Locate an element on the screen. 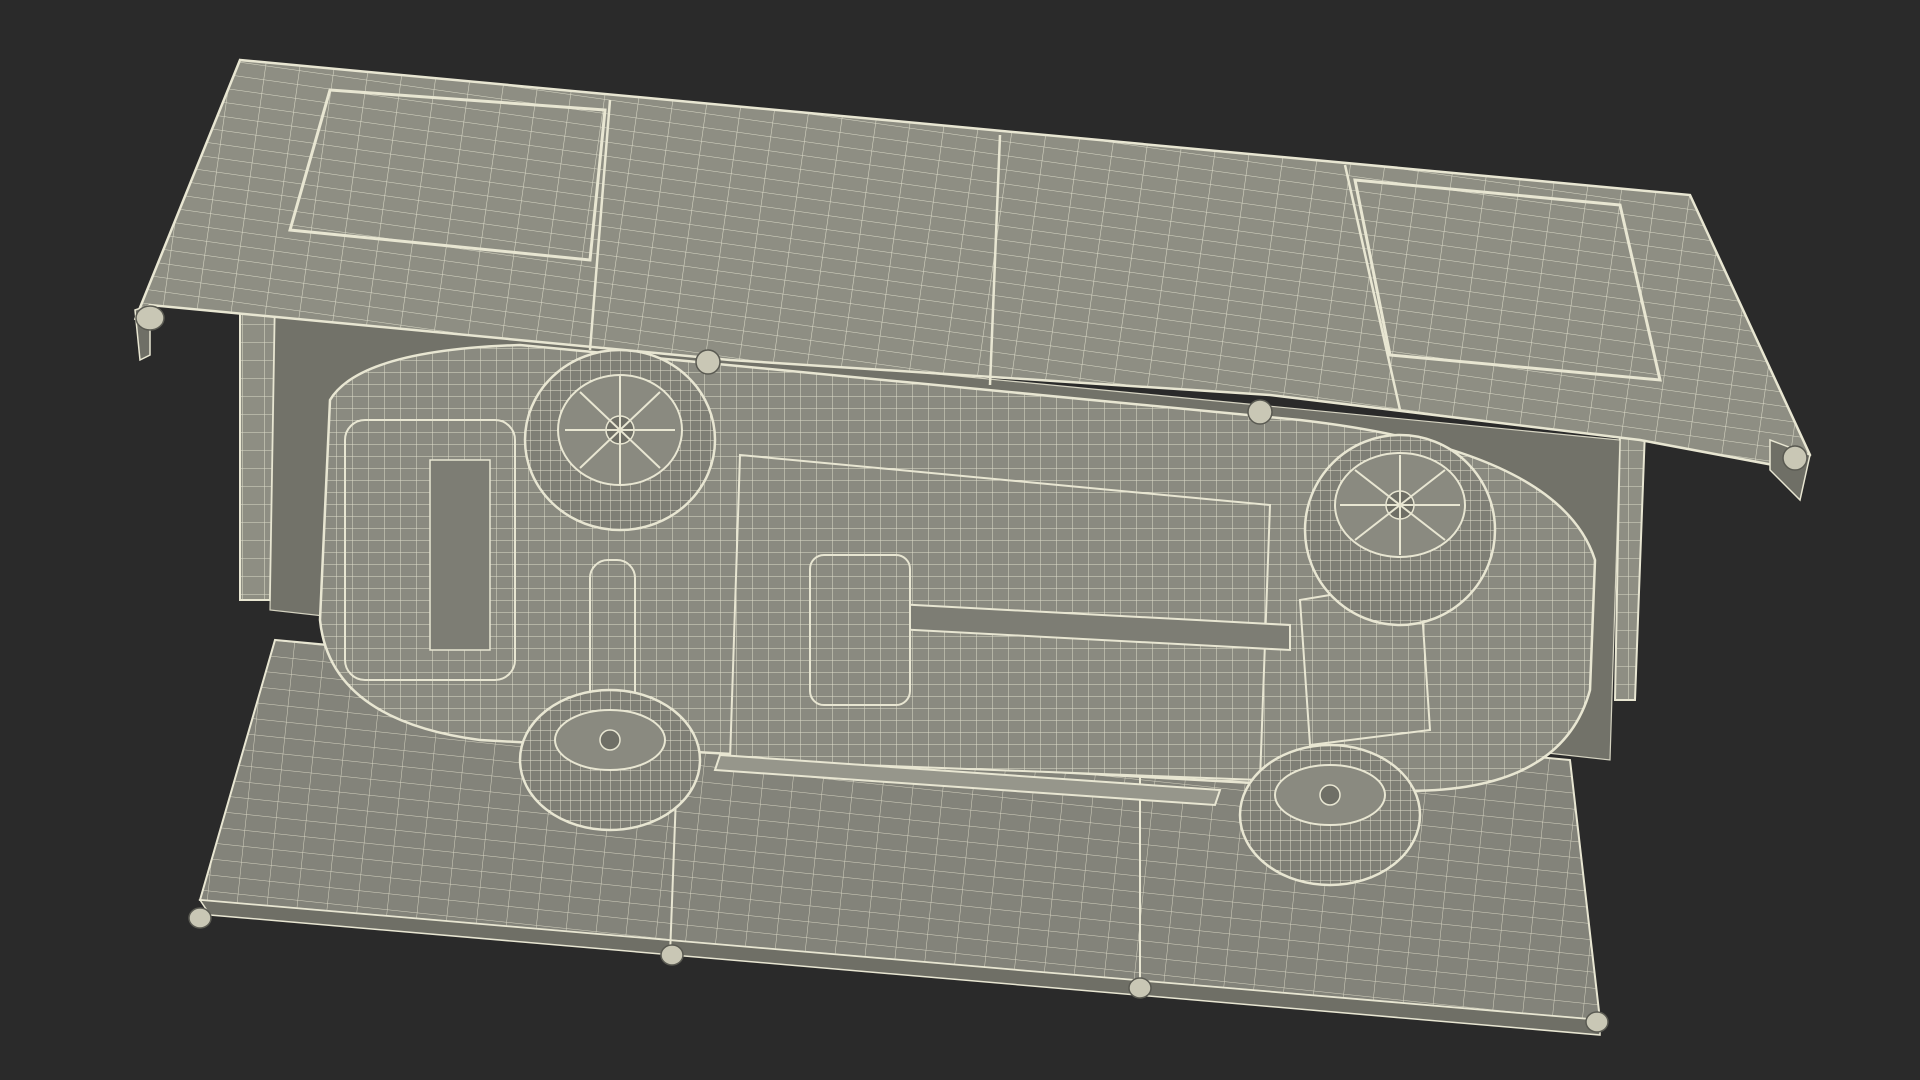  wheel-rear-left is located at coordinates (1400, 530).